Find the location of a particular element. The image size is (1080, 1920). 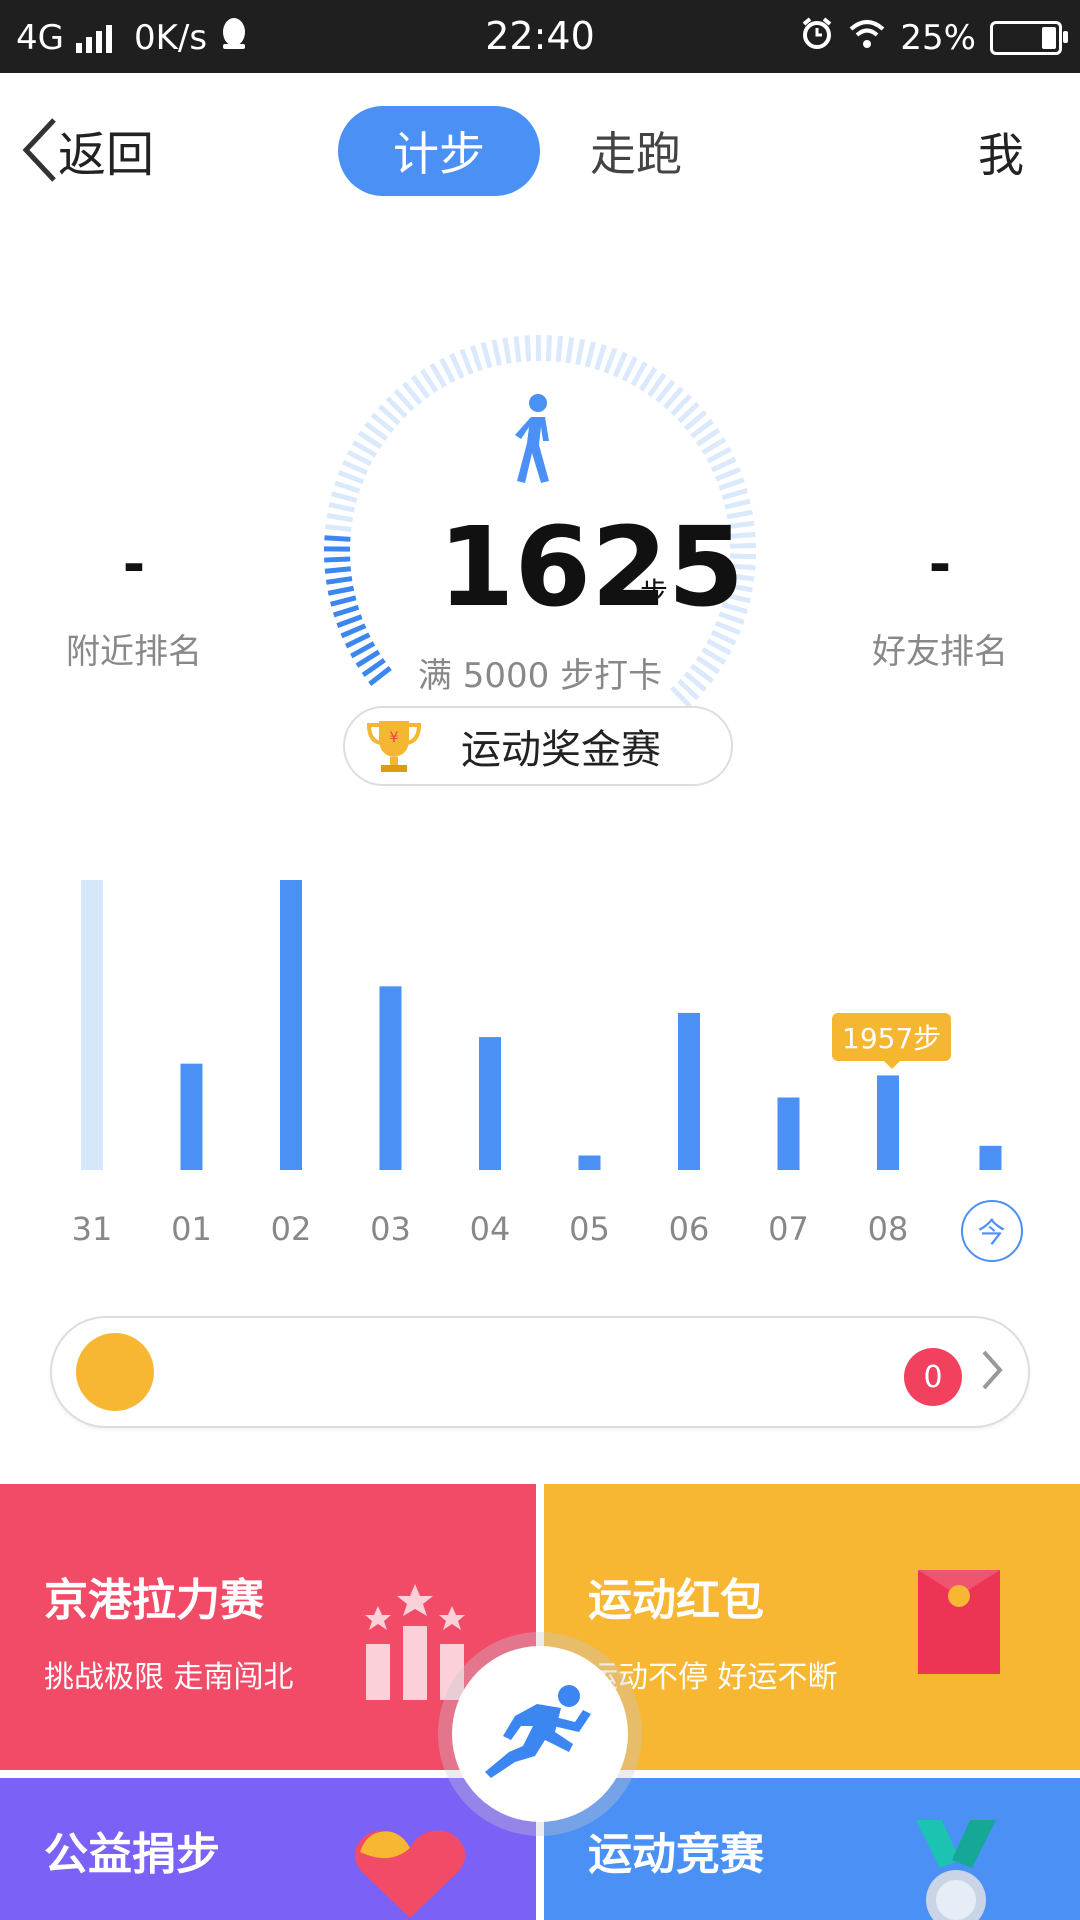

x-tick-label: 04 is located at coordinates (490, 1229).